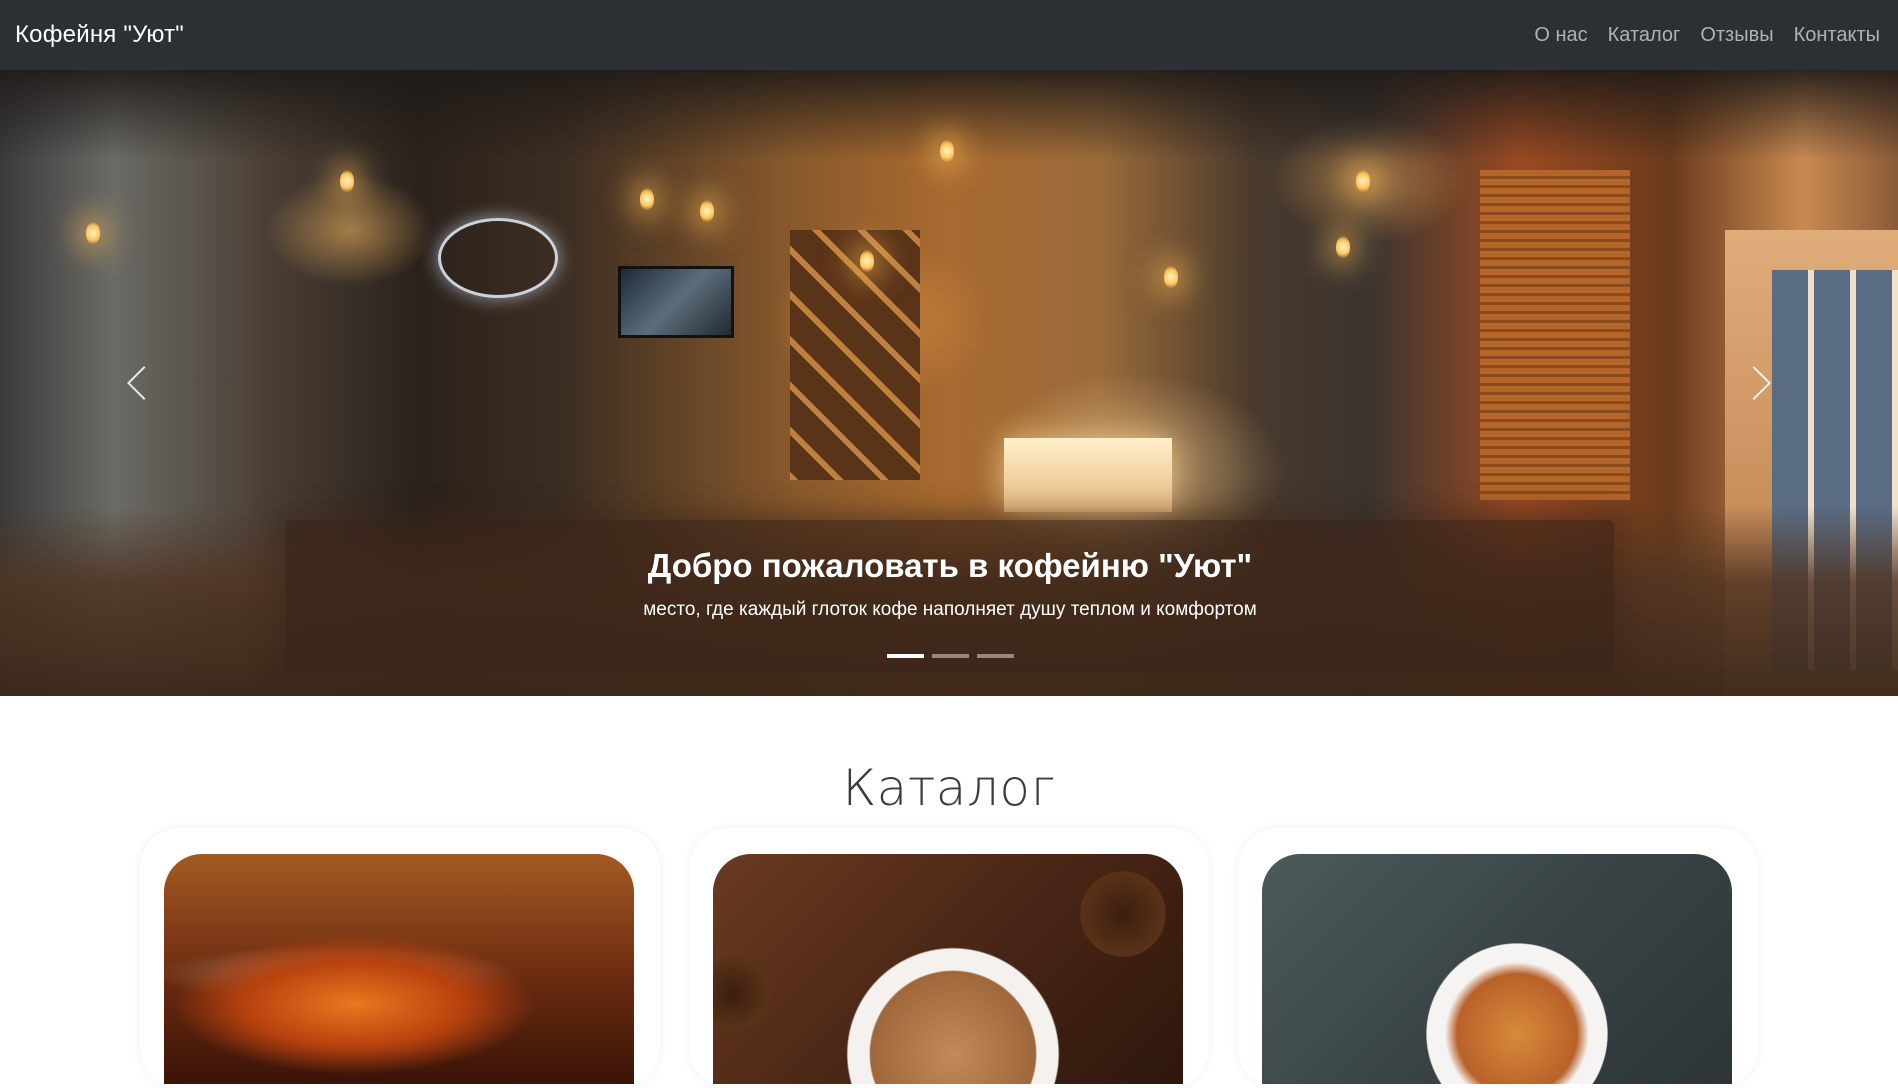  Describe the element at coordinates (1736, 35) in the screenshot. I see `nav-link-reviews: Отзывы` at that location.